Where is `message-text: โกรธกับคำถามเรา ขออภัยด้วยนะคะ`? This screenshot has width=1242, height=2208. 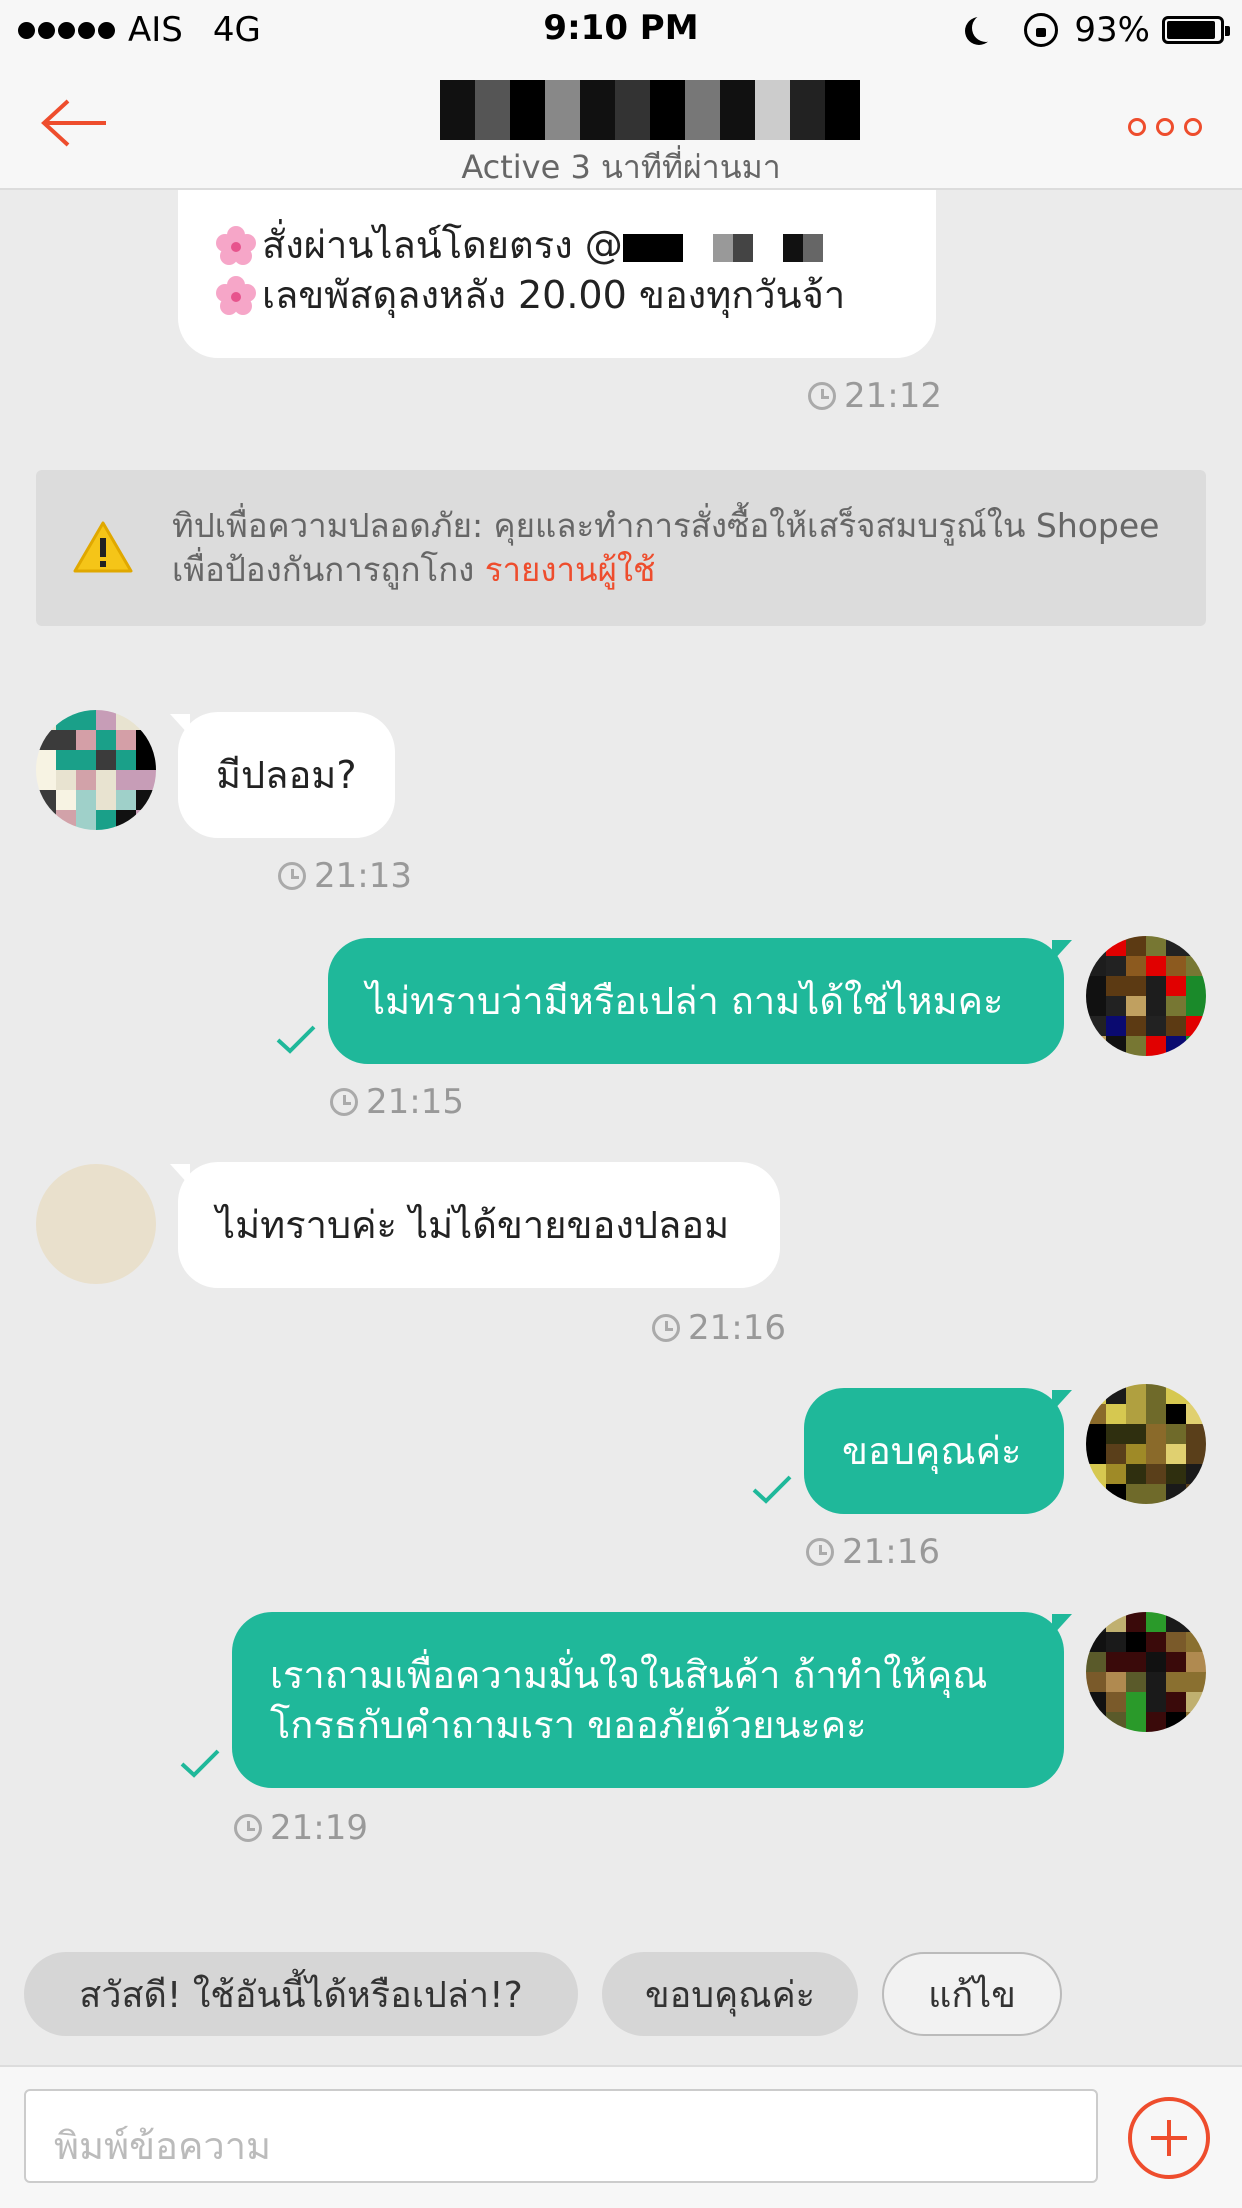
message-text: โกรธกับคำถามเรา ขออภัยด้วยนะคะ is located at coordinates (568, 1725).